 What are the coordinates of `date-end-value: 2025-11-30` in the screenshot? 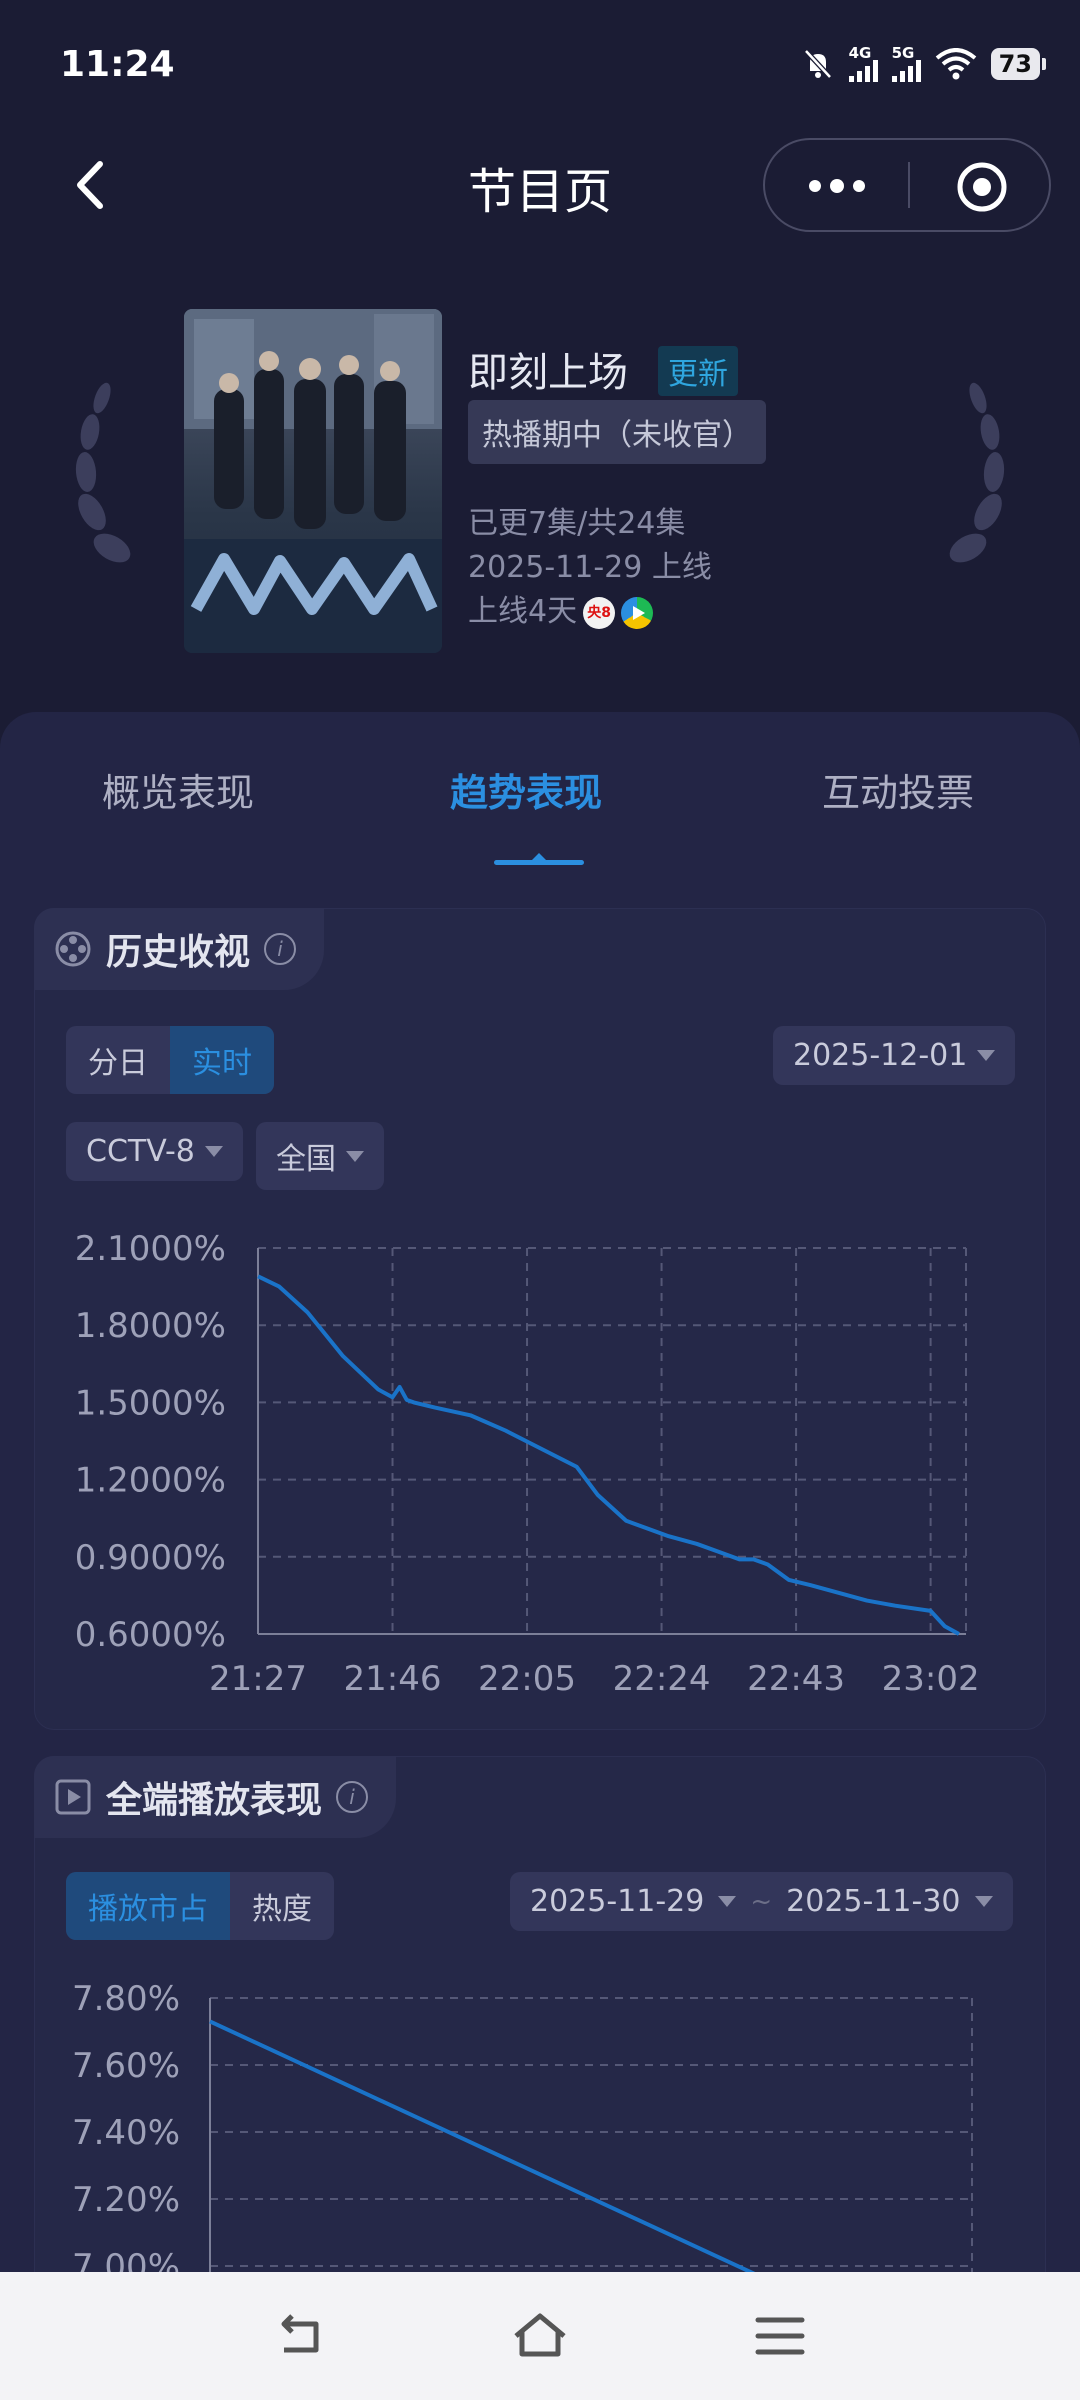 It's located at (873, 1901).